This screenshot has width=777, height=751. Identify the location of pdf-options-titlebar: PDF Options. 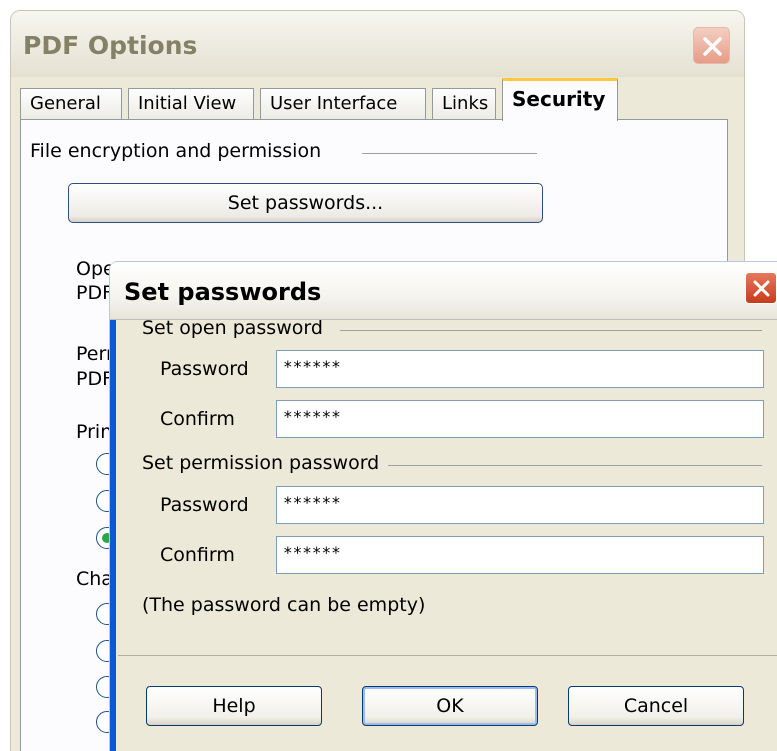
(377, 44).